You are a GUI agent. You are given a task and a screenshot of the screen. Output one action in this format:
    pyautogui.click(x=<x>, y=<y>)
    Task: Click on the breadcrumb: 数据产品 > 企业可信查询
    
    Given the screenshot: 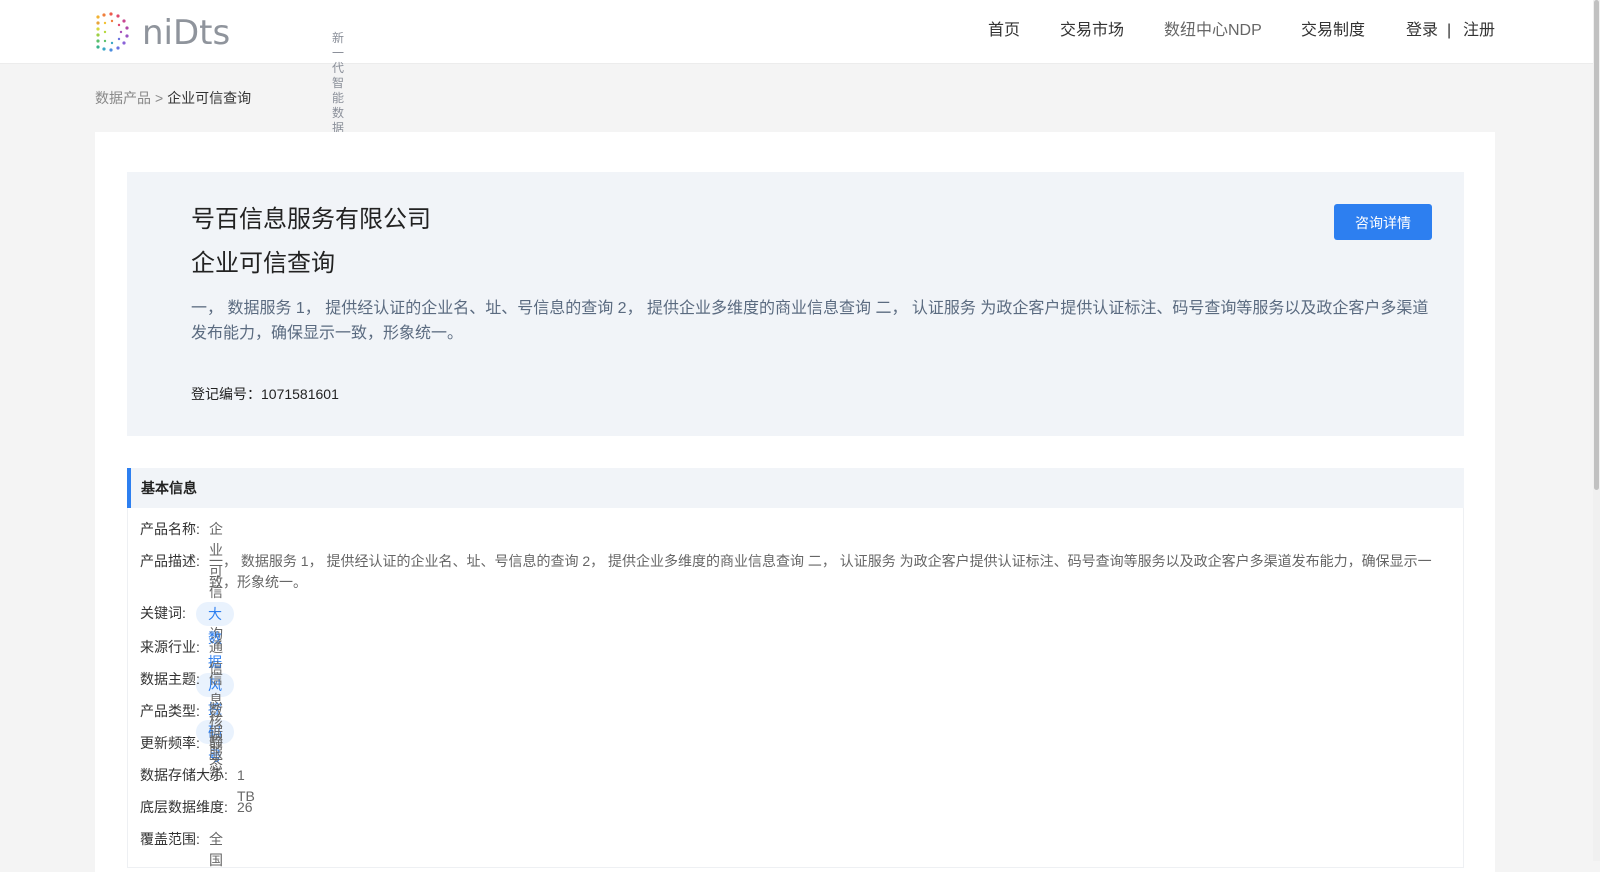 What is the action you would take?
    pyautogui.click(x=173, y=98)
    